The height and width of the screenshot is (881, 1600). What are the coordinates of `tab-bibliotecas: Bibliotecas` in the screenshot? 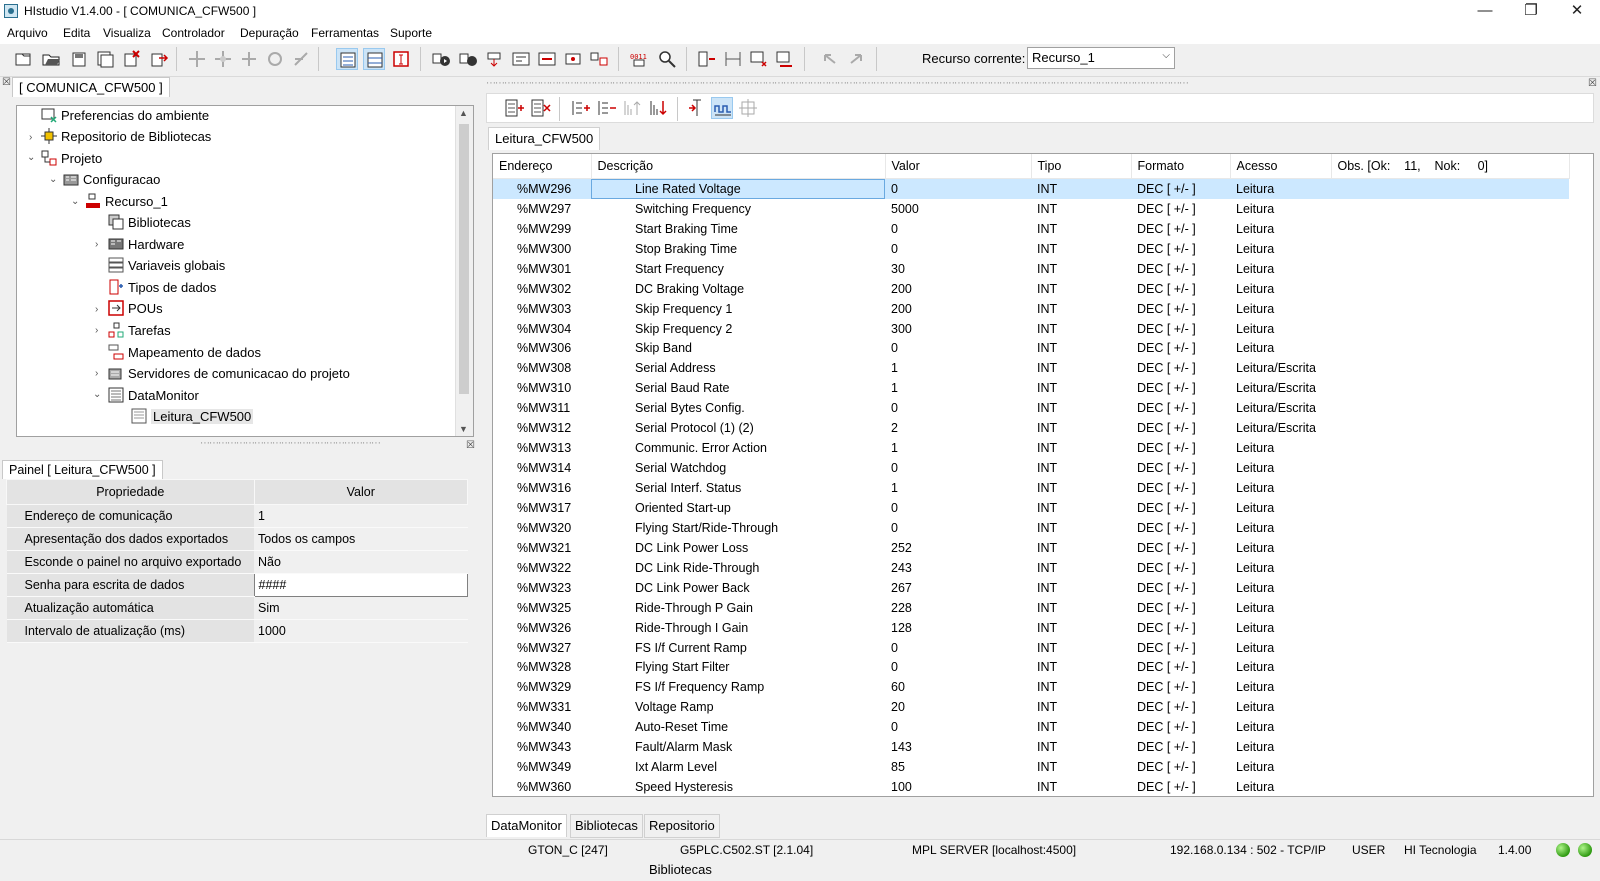 It's located at (606, 826).